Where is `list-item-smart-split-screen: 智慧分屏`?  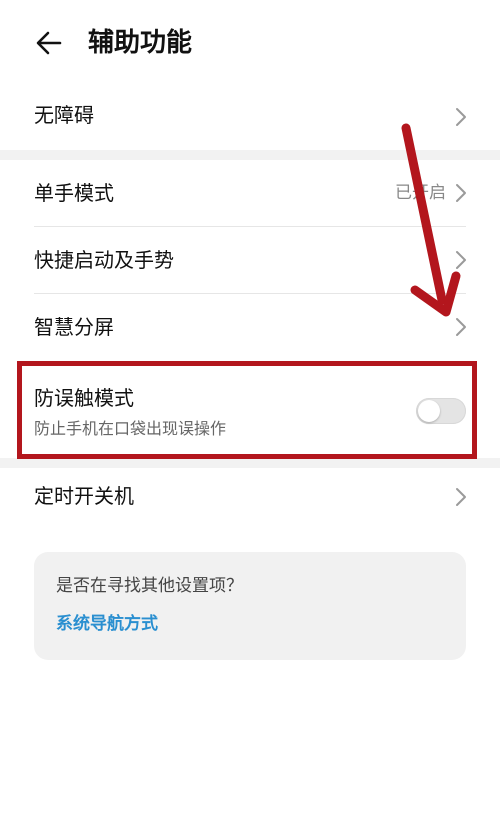
list-item-smart-split-screen: 智慧分屏 is located at coordinates (250, 327).